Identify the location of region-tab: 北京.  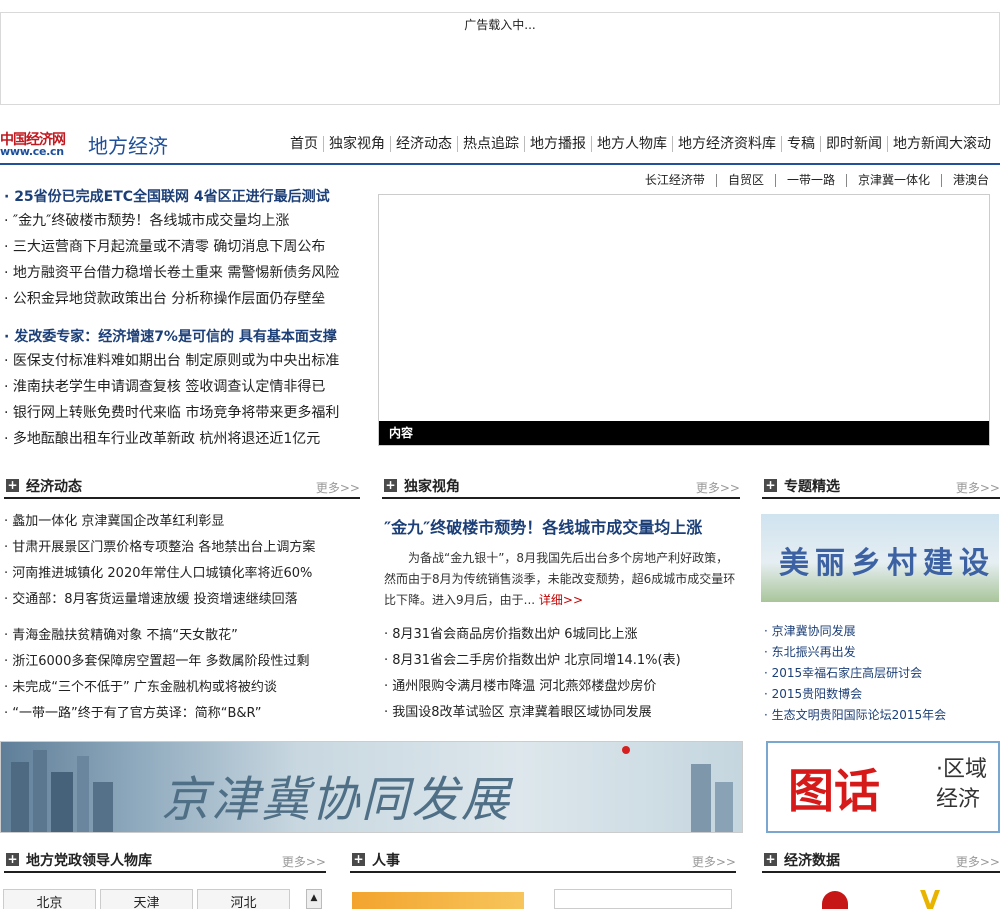
(49, 899).